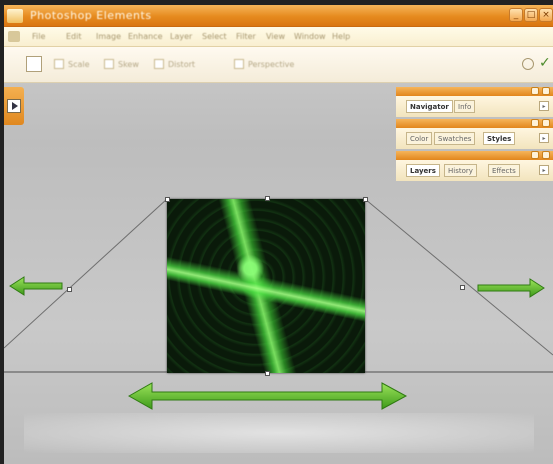  Describe the element at coordinates (474, 155) in the screenshot. I see `palette-layers-bar` at that location.